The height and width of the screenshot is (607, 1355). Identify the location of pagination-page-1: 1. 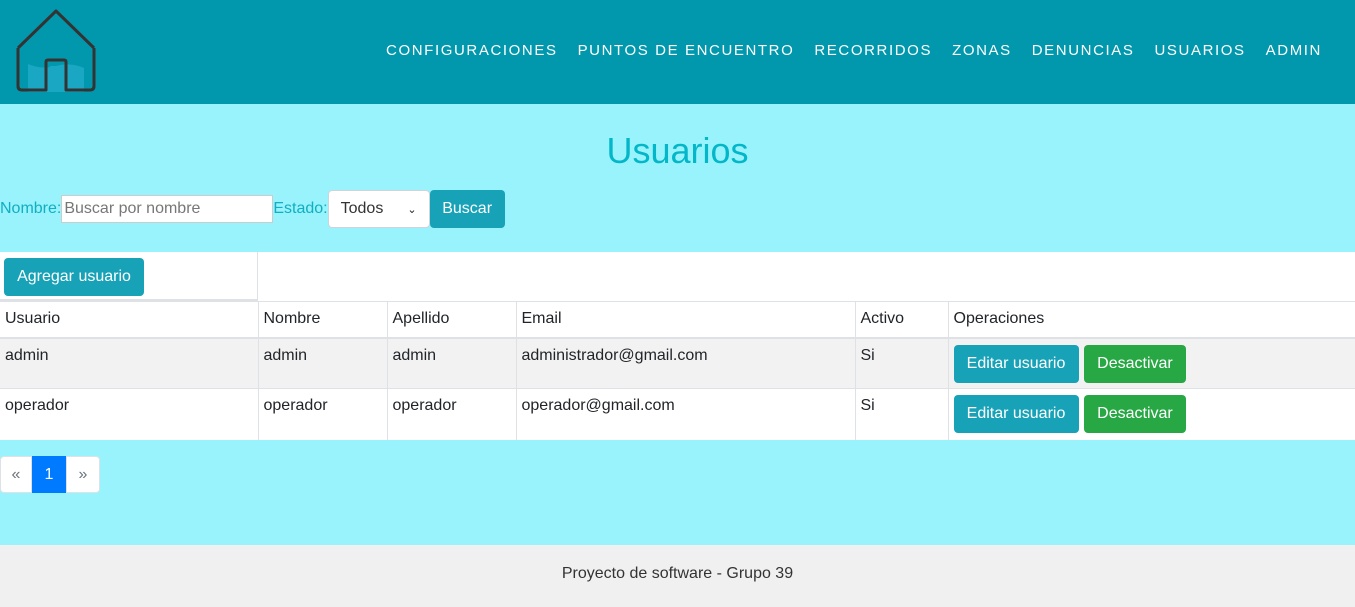
(49, 474).